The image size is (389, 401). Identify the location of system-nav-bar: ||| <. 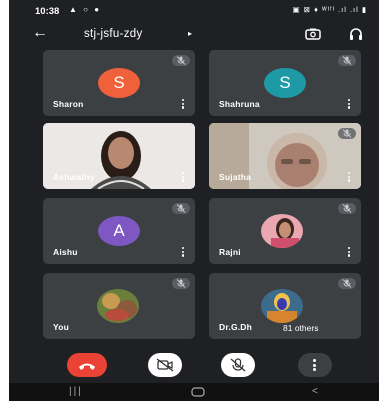
(194, 392).